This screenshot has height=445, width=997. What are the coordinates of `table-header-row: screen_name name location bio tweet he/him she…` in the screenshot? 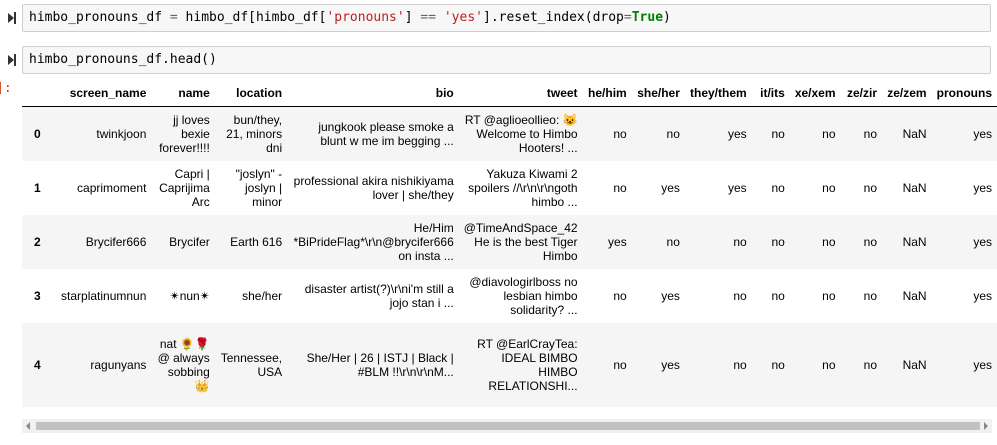 It's located at (509, 93).